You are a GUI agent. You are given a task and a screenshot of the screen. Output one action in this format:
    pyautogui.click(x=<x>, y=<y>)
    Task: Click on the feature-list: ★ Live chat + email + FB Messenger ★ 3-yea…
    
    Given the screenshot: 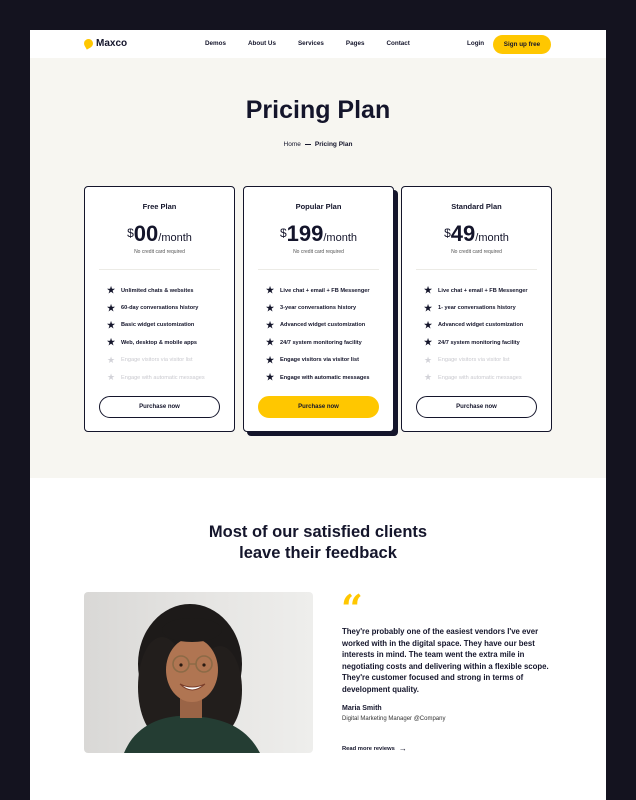 What is the action you would take?
    pyautogui.click(x=325, y=334)
    